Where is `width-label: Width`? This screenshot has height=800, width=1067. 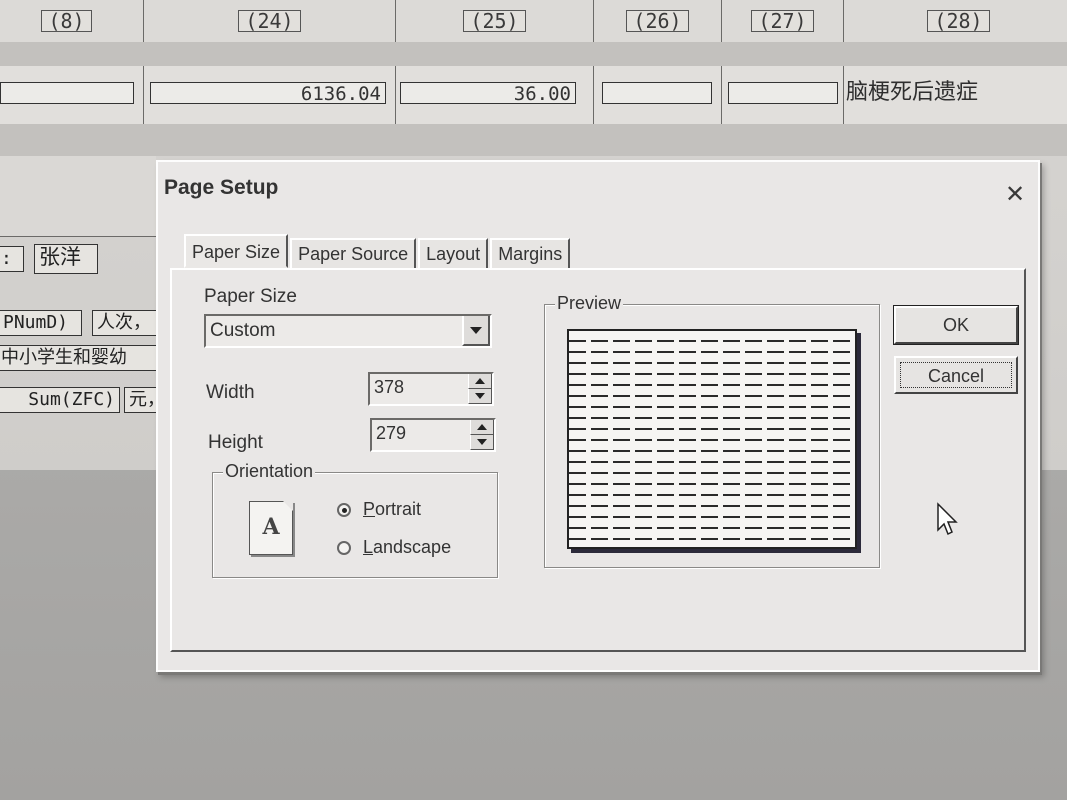 width-label: Width is located at coordinates (230, 392).